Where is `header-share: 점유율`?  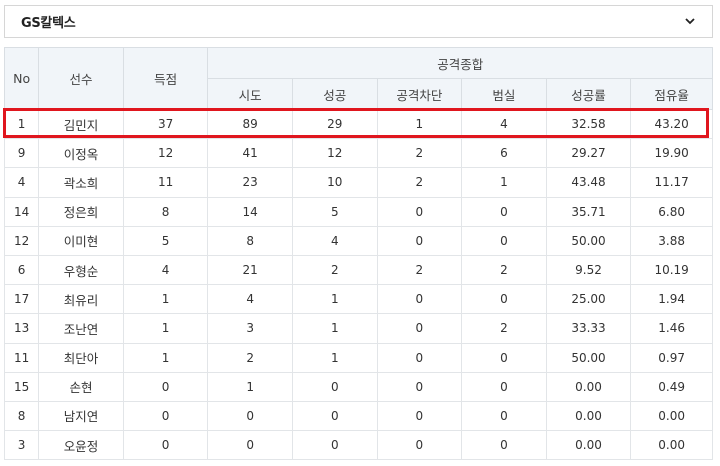
header-share: 점유율 is located at coordinates (671, 94).